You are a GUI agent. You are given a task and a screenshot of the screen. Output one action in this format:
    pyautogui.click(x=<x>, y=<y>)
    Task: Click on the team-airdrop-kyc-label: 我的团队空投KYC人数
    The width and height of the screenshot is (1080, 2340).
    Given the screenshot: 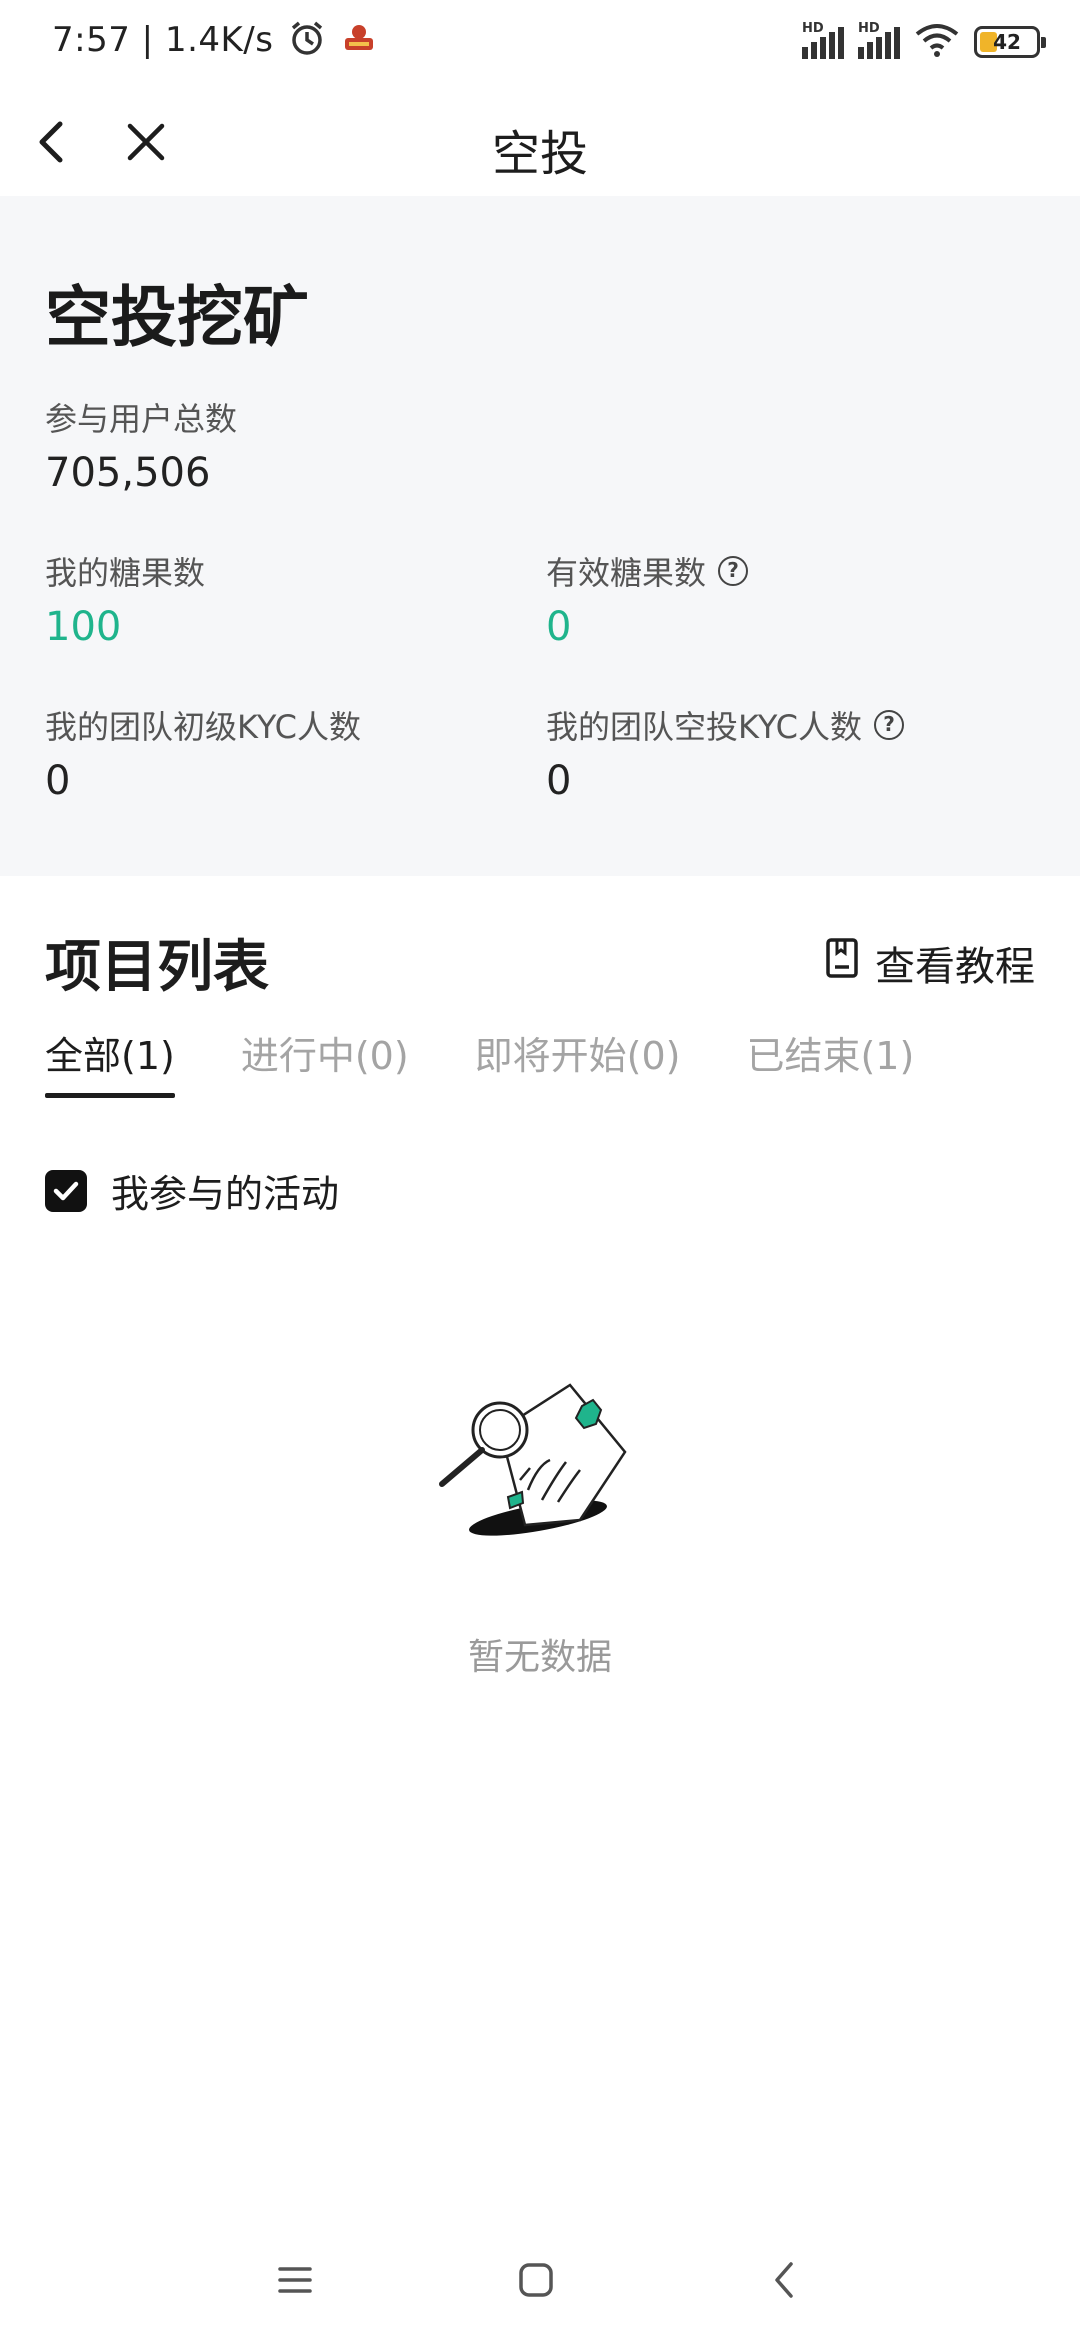 What is the action you would take?
    pyautogui.click(x=704, y=727)
    